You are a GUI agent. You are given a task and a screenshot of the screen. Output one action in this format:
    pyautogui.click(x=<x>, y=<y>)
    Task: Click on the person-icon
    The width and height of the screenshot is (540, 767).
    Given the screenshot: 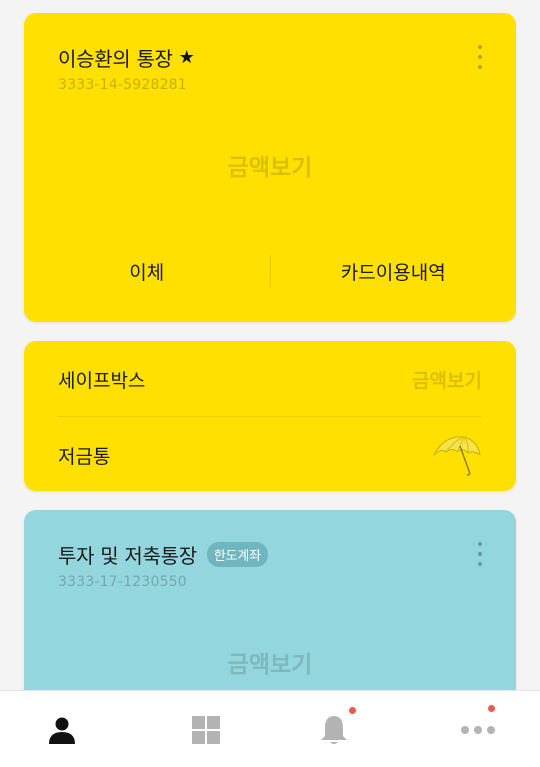 What is the action you would take?
    pyautogui.click(x=62, y=730)
    